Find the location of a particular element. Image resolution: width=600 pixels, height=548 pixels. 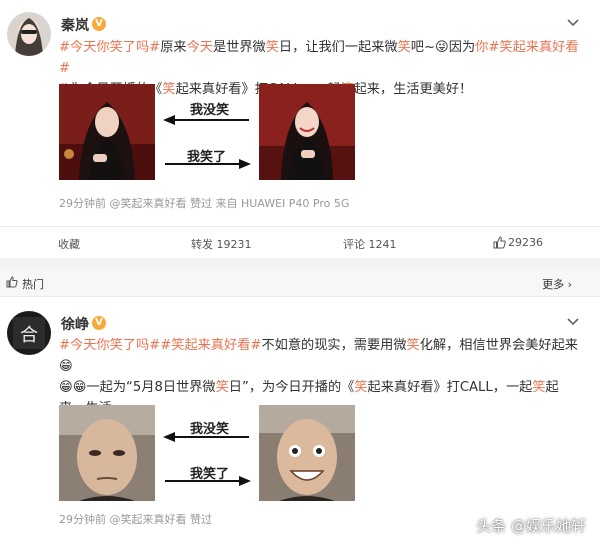

text-segment: 不如意的现实，需要用微 is located at coordinates (334, 345).